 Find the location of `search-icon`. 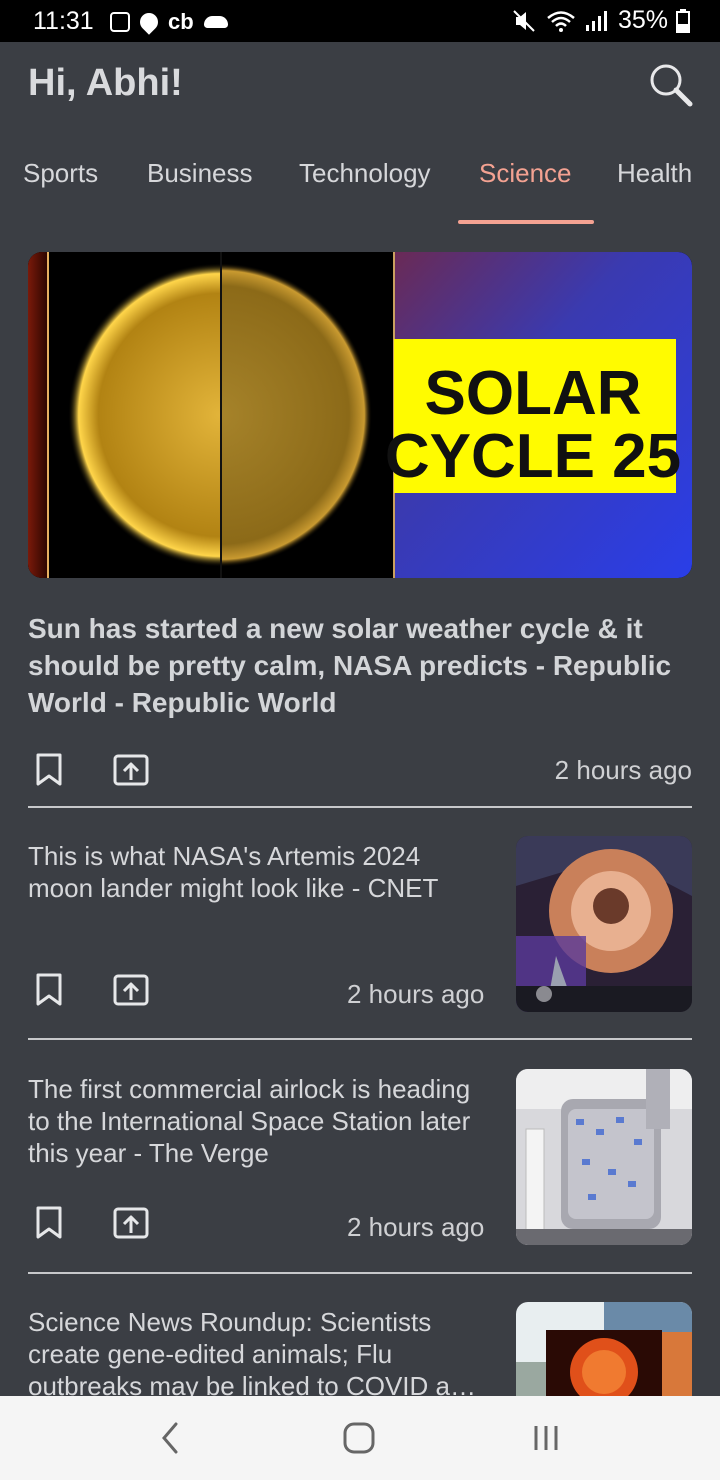

search-icon is located at coordinates (671, 85).